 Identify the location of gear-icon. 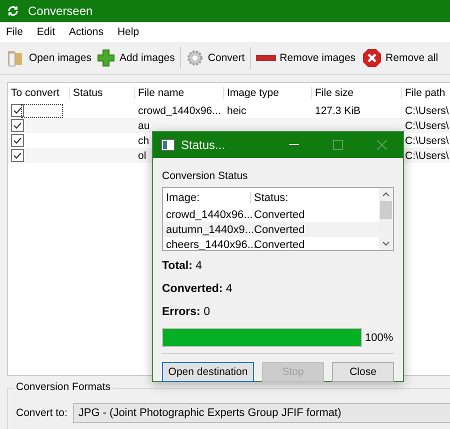
(195, 58).